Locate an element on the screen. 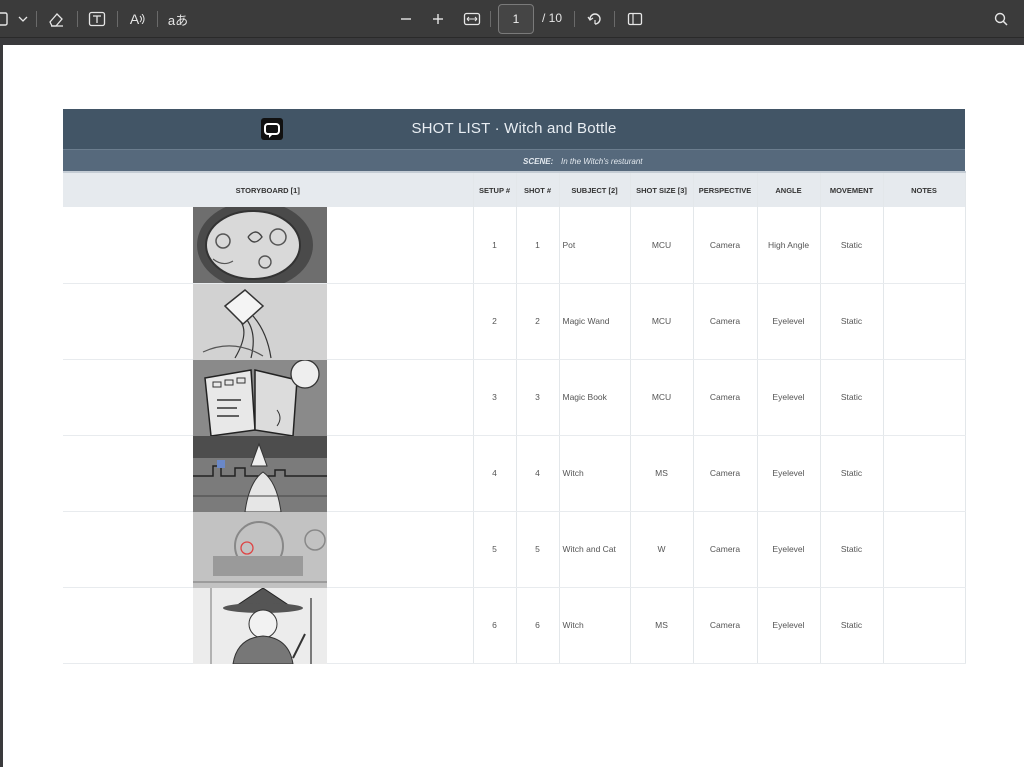  read-aloud-label: A is located at coordinates (134, 19).